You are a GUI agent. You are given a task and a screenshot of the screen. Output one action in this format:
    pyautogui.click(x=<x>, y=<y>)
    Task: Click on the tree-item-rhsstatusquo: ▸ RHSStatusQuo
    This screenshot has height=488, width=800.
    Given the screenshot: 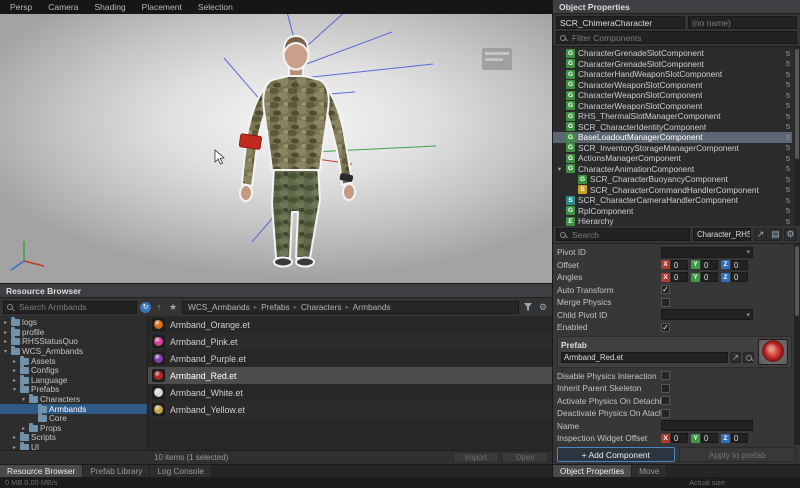 What is the action you would take?
    pyautogui.click(x=73, y=341)
    